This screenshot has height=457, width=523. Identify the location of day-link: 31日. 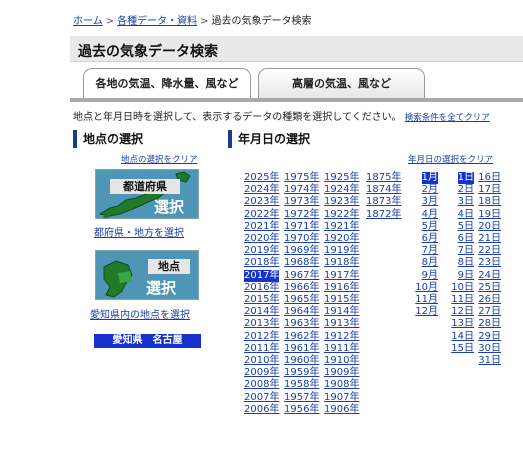
(489, 361).